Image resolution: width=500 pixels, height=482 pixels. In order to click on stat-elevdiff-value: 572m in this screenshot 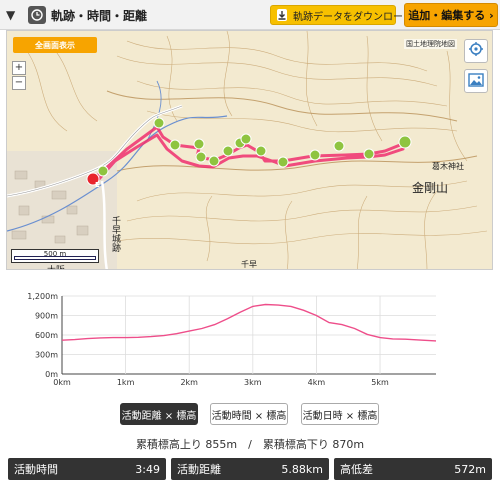, I will do `click(470, 469)`.